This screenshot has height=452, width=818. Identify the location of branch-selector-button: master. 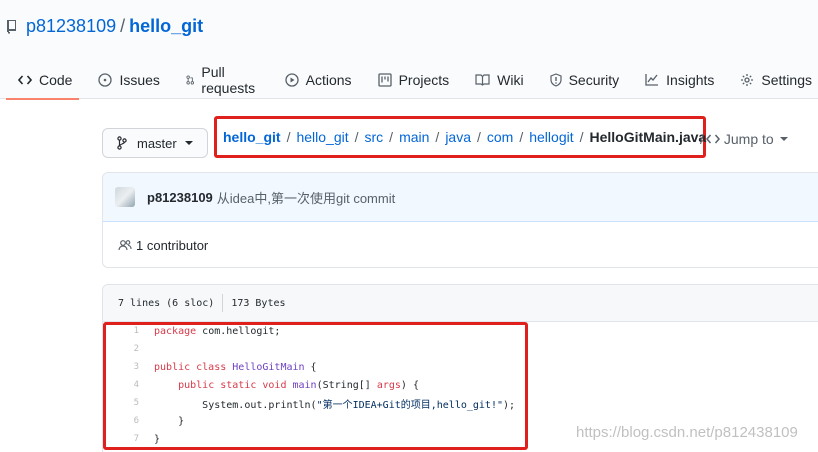
(155, 143).